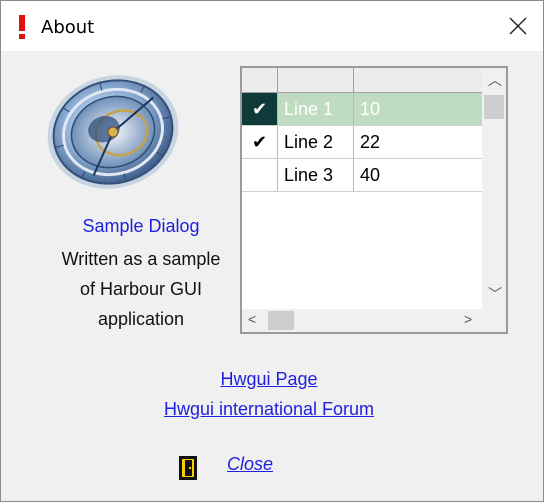 The width and height of the screenshot is (544, 502). I want to click on description-line-2: of Harbour GUI, so click(141, 289).